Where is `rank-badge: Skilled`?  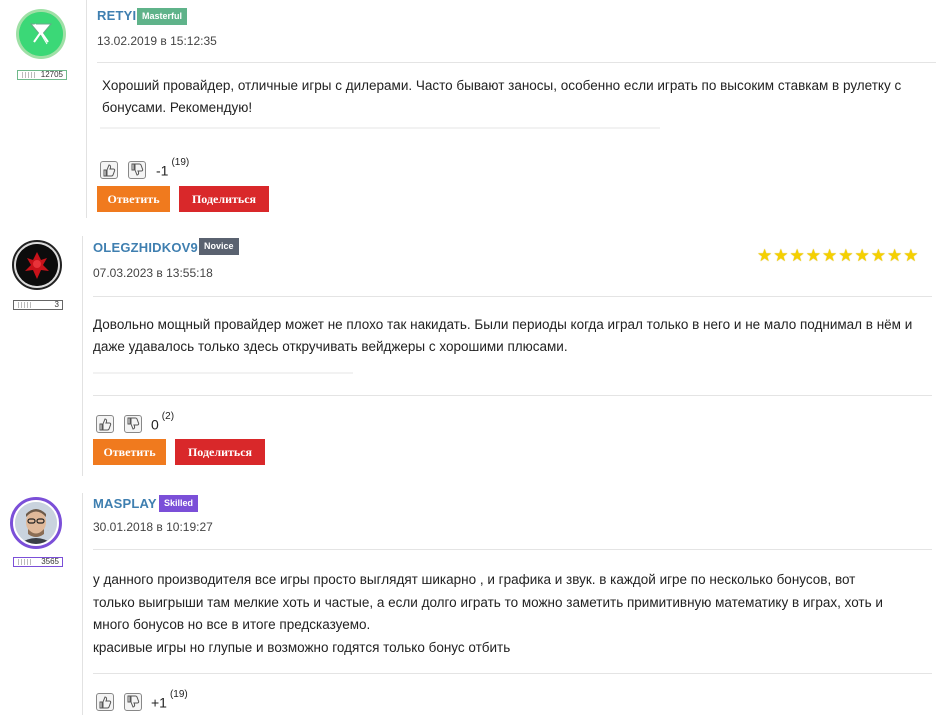
rank-badge: Skilled is located at coordinates (179, 503).